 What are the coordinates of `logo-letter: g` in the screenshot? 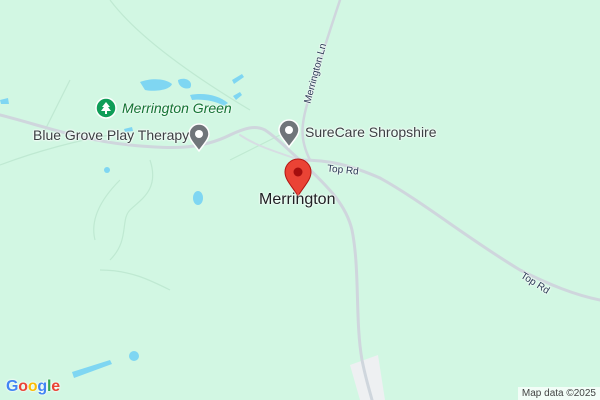 It's located at (42, 386).